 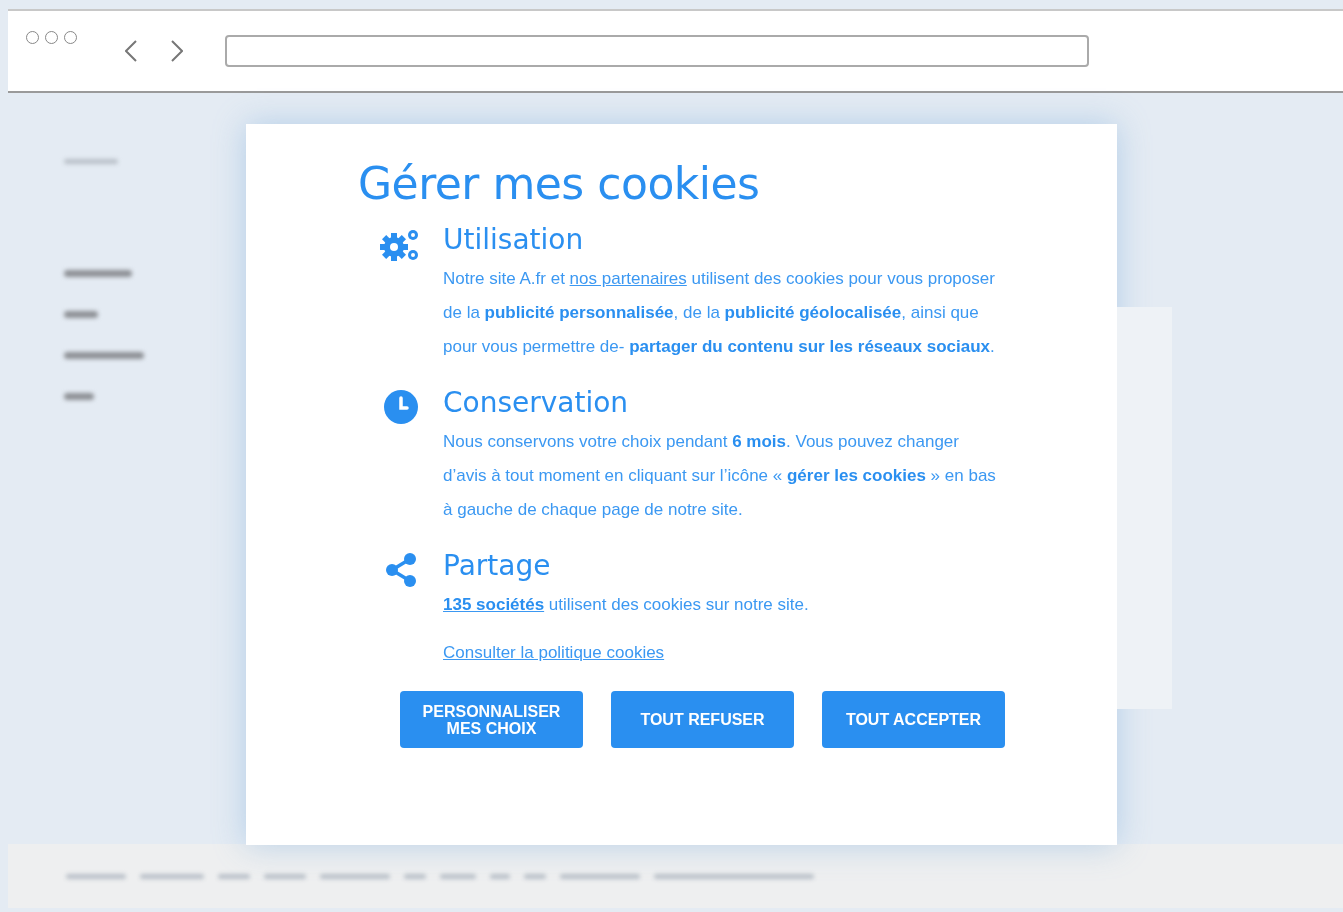 I want to click on dialog-button: TOUT ACCEPTER, so click(x=913, y=719).